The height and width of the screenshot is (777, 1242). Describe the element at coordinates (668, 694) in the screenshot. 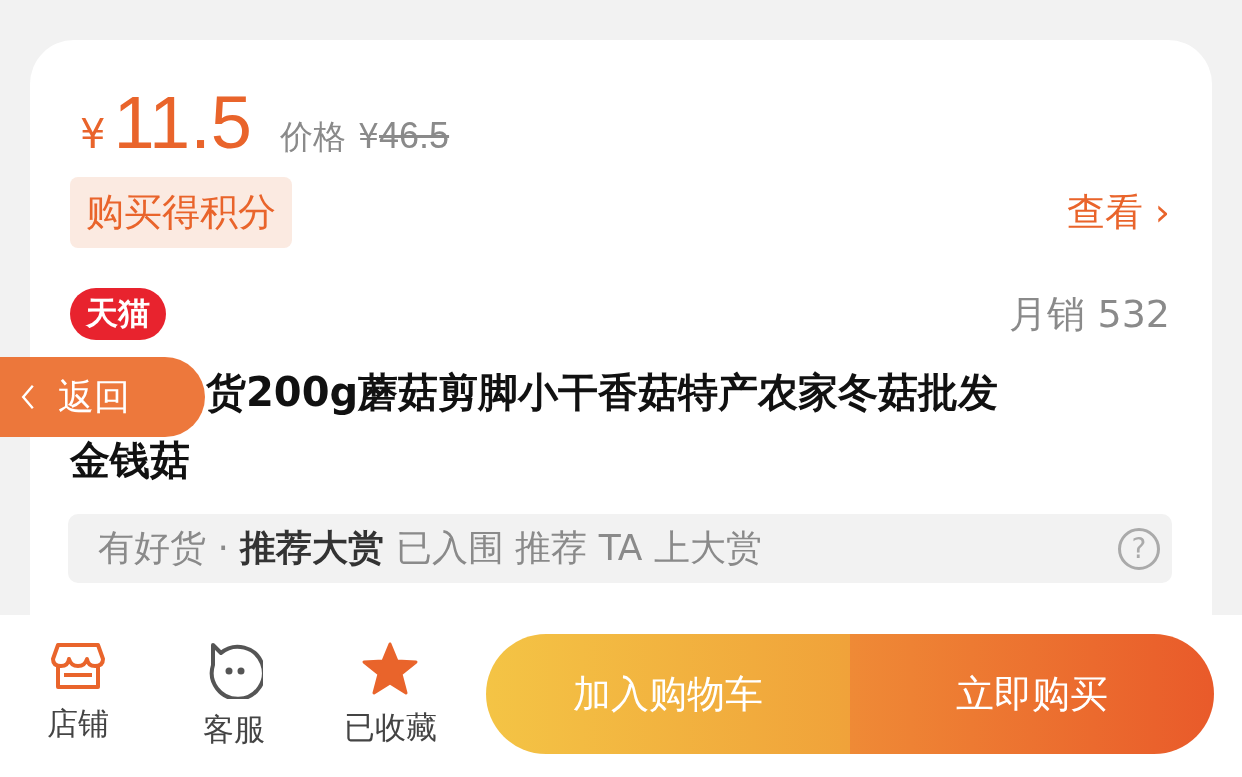

I see `add-to-cart-button: 加入购物车` at that location.